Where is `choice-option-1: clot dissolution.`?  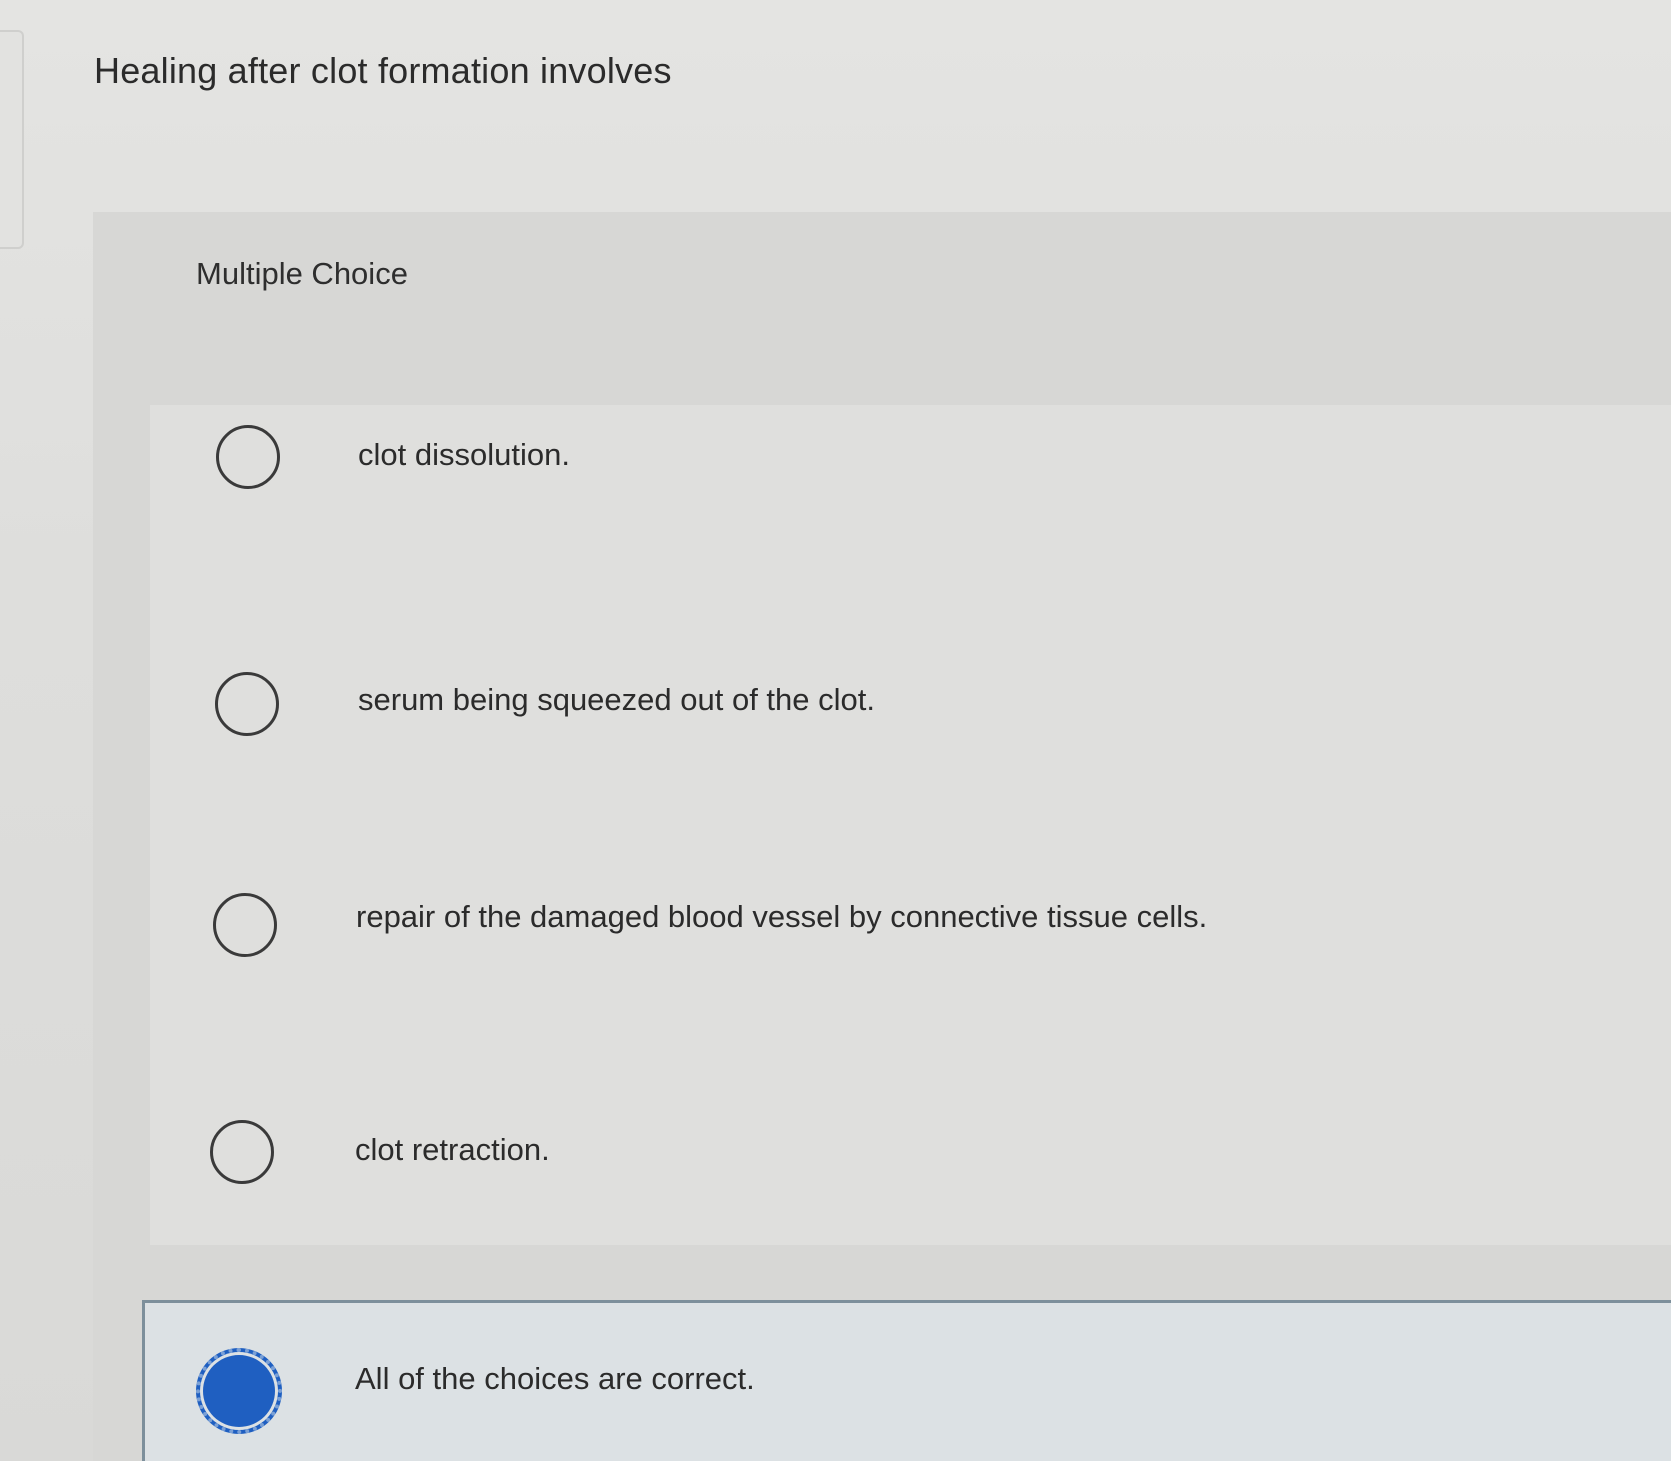 choice-option-1: clot dissolution. is located at coordinates (910, 505).